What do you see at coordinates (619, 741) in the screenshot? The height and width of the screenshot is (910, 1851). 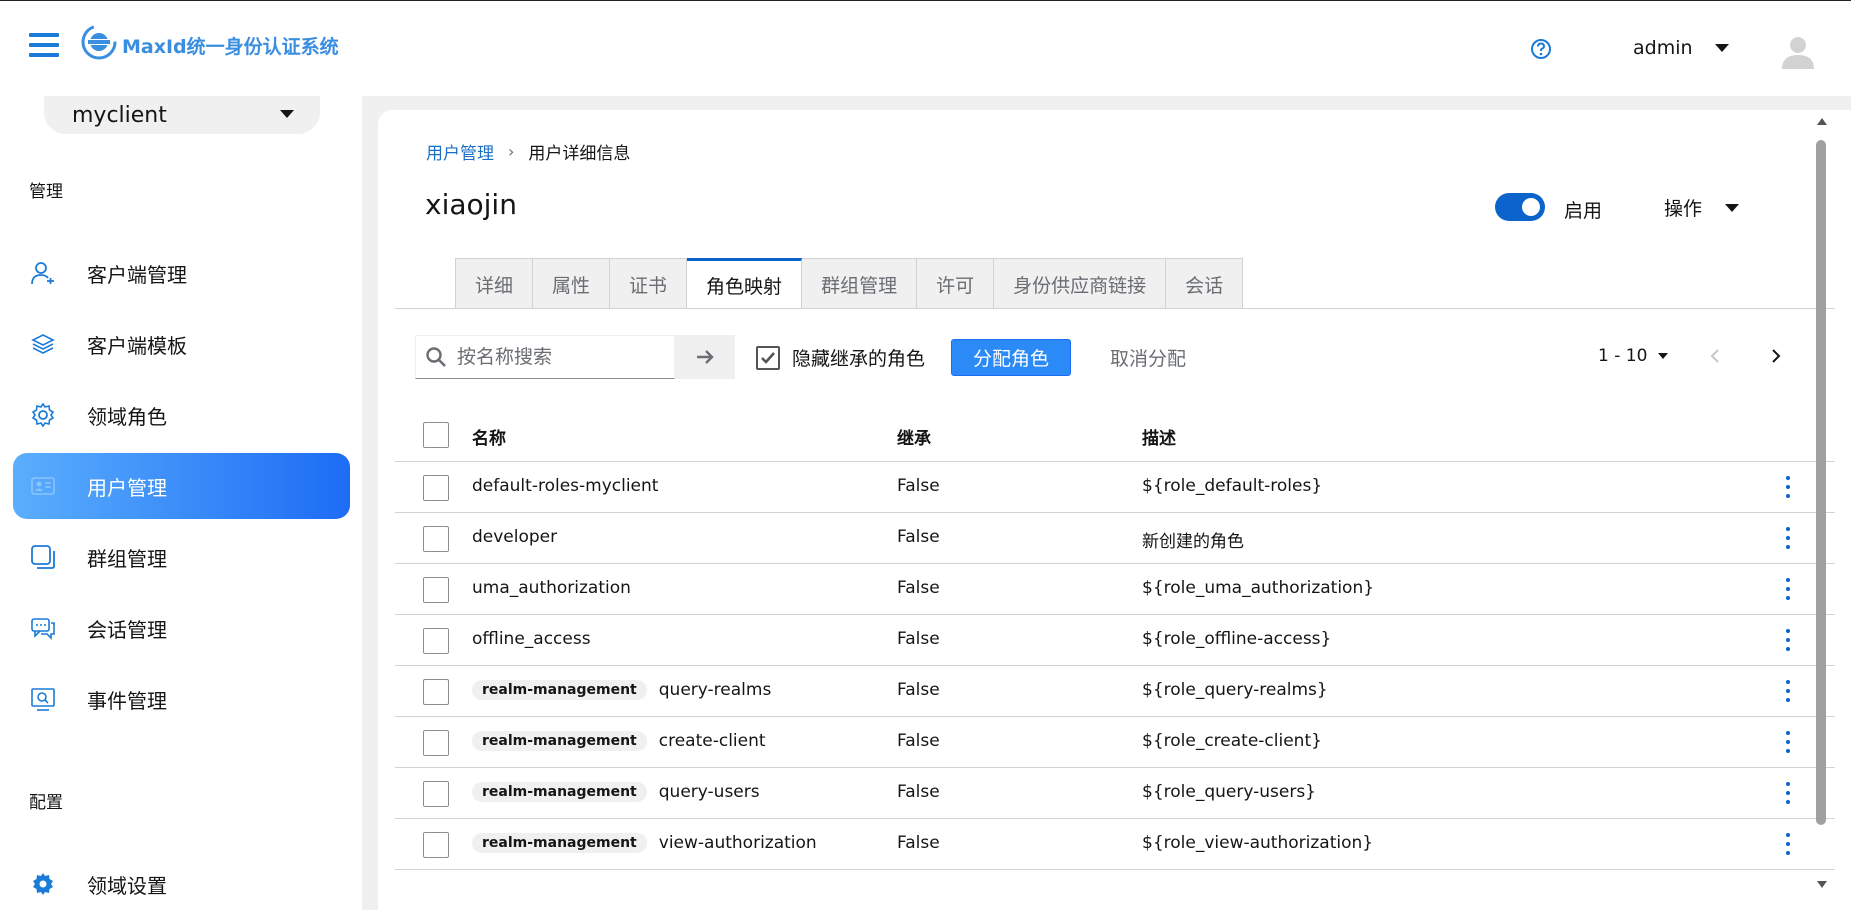 I see `role-name: realm-management create-client` at bounding box center [619, 741].